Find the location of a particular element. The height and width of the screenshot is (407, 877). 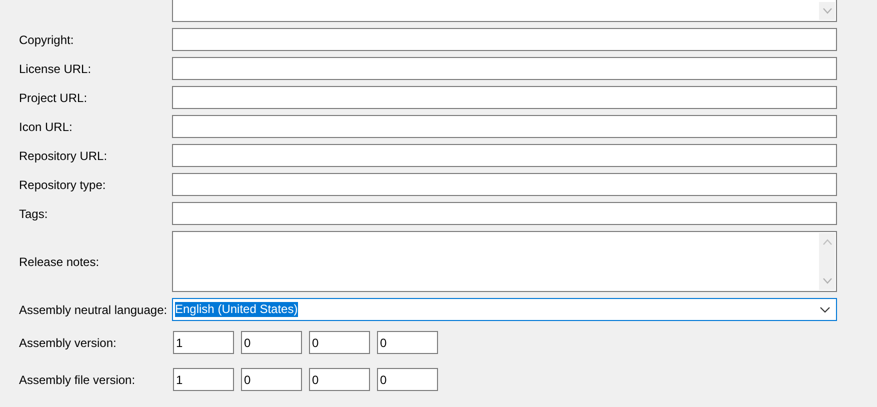

field-label: Tags: is located at coordinates (33, 213).